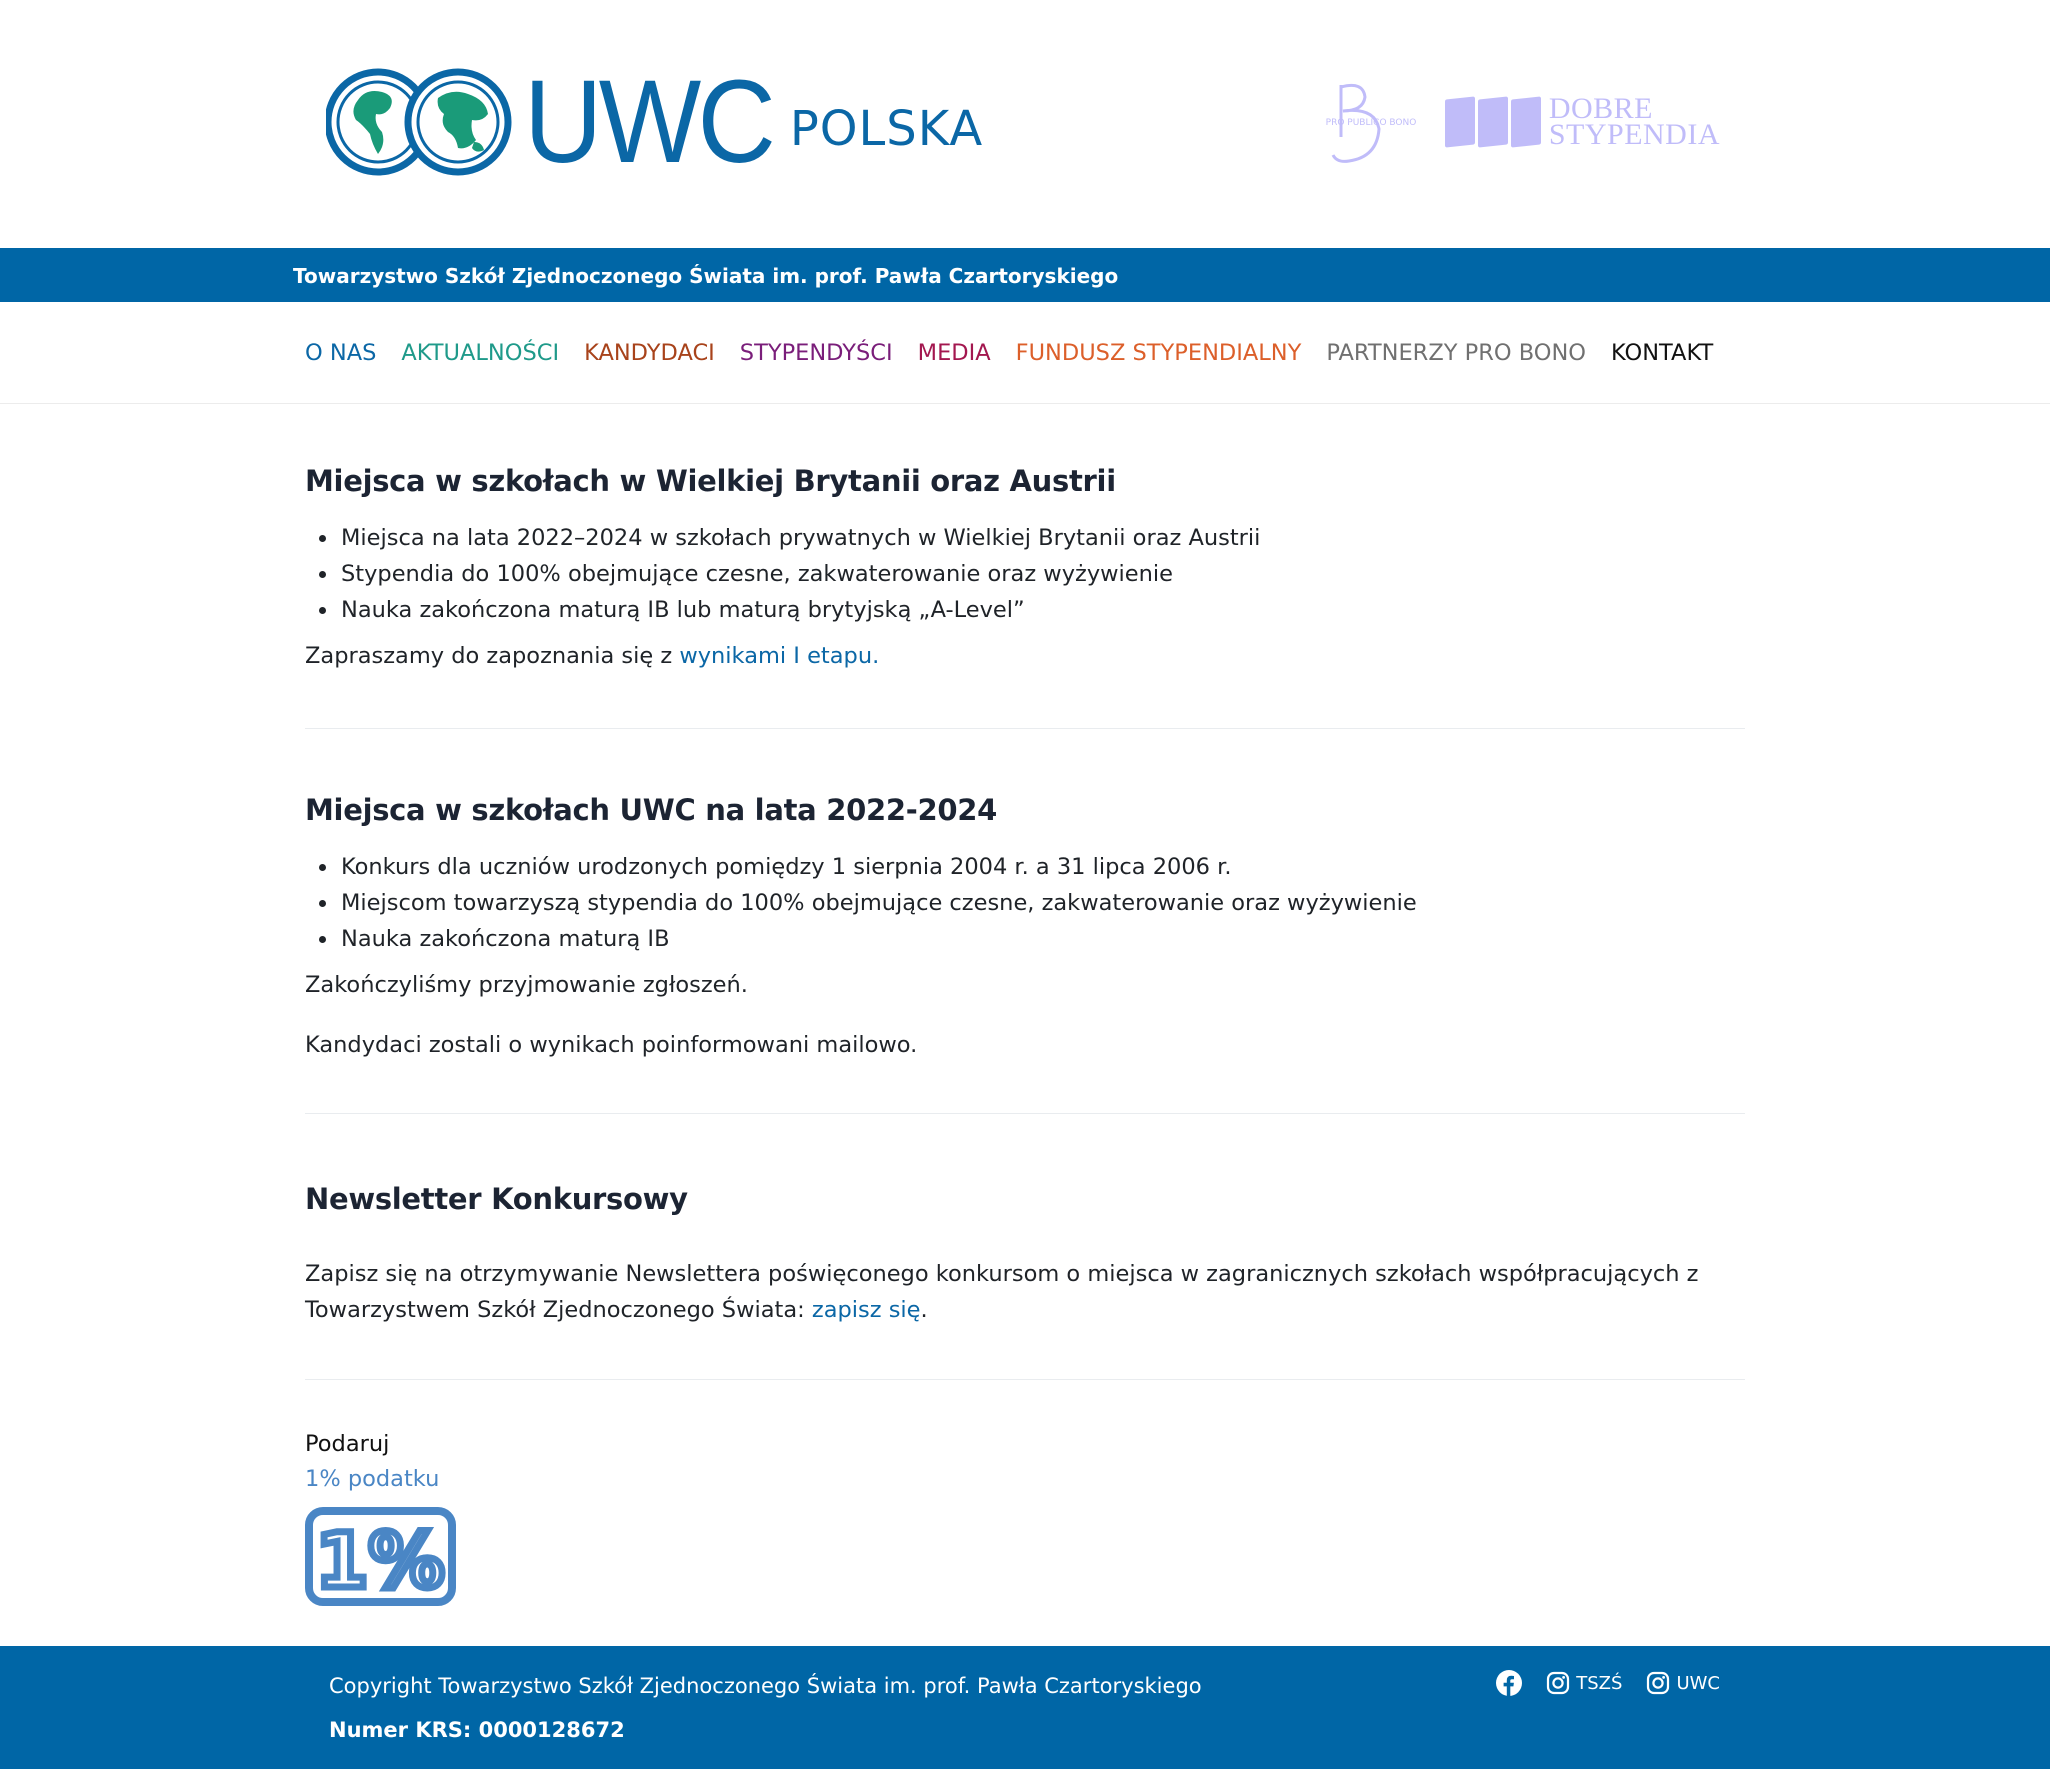 This screenshot has height=1769, width=2050. I want to click on results-link: wynikami I etapu., so click(779, 656).